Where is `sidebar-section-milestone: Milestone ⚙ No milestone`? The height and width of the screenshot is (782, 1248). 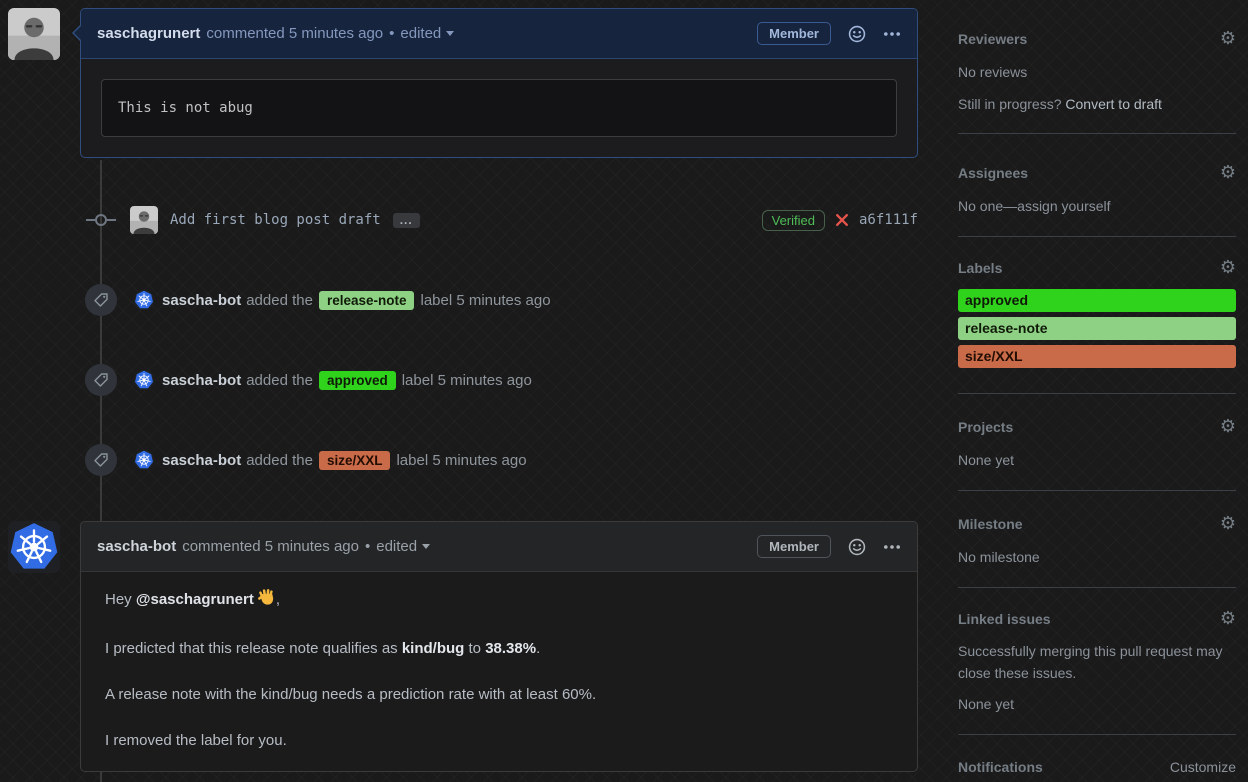
sidebar-section-milestone: Milestone ⚙ No milestone is located at coordinates (1097, 539).